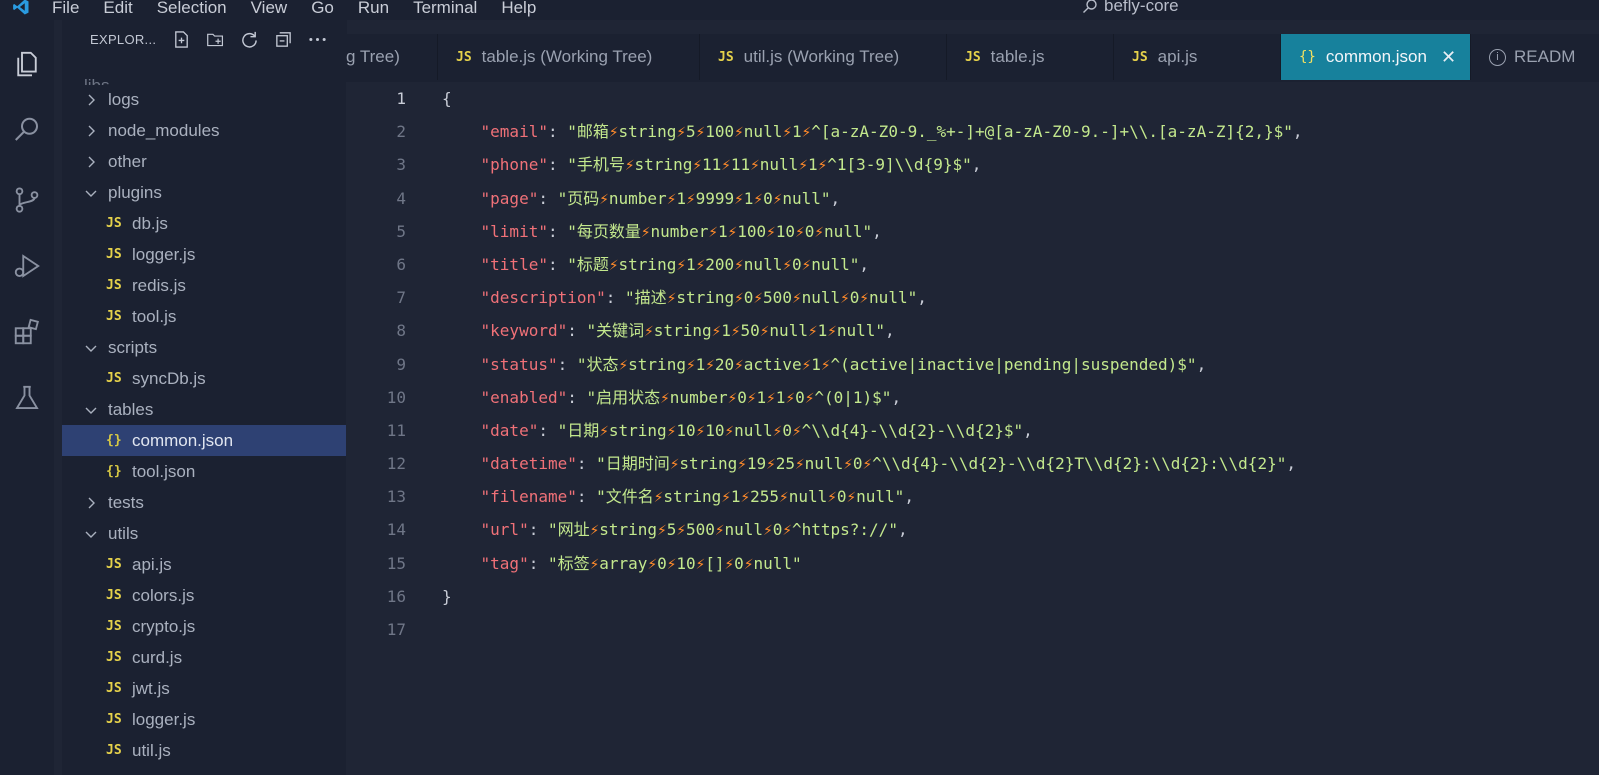  Describe the element at coordinates (204, 595) in the screenshot. I see `file-item: JS colors.js` at that location.